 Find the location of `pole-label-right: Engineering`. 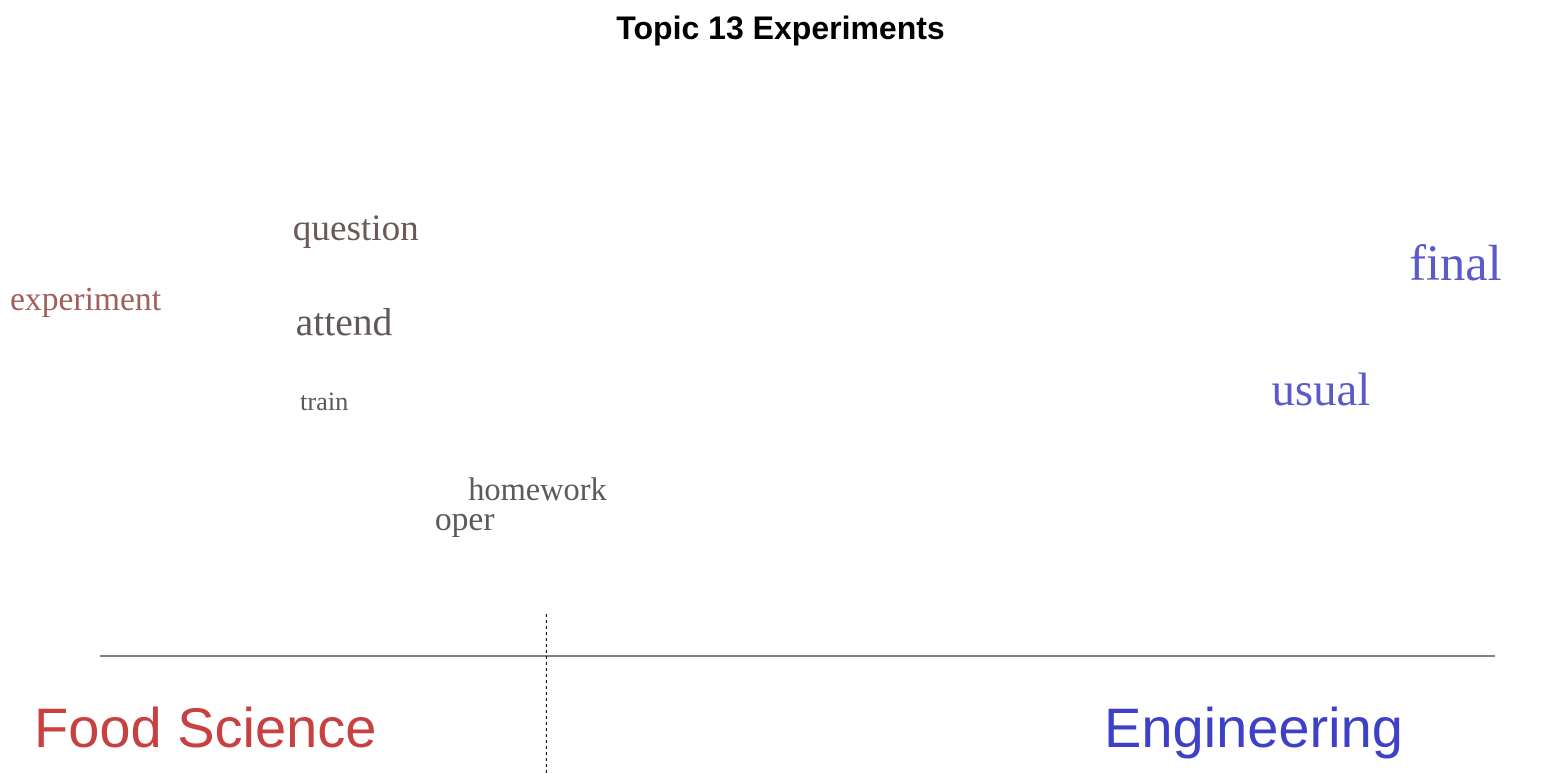

pole-label-right: Engineering is located at coordinates (1253, 727).